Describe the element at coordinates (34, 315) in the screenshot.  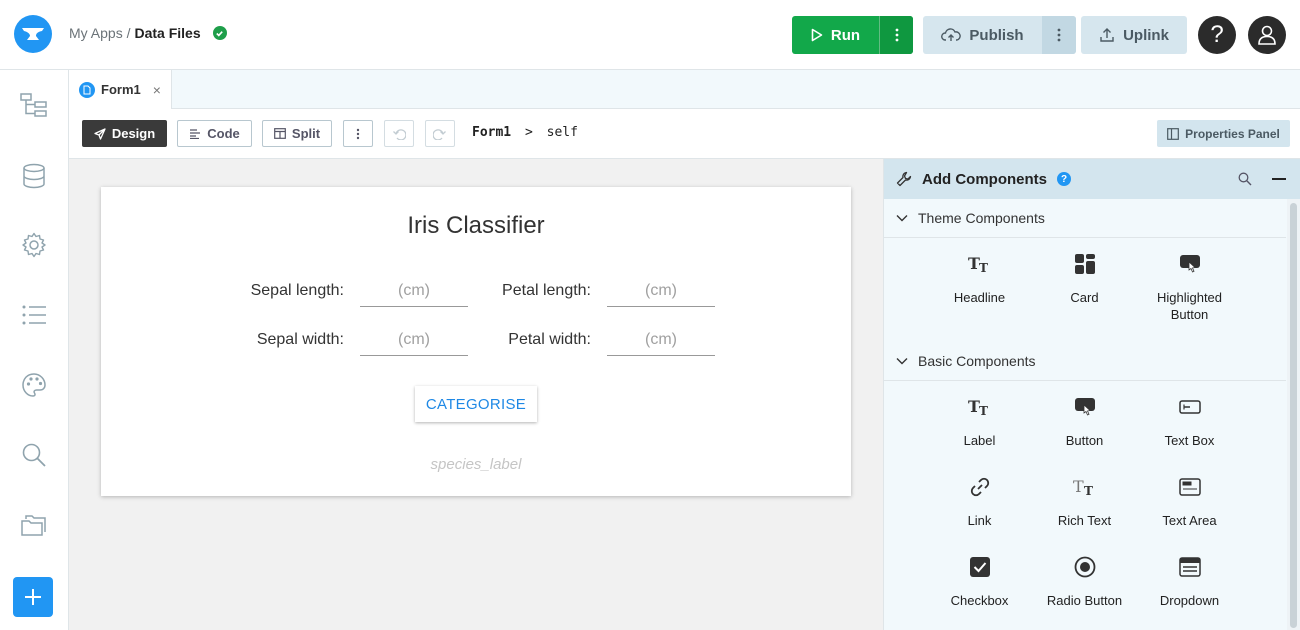
I see `list-icon` at that location.